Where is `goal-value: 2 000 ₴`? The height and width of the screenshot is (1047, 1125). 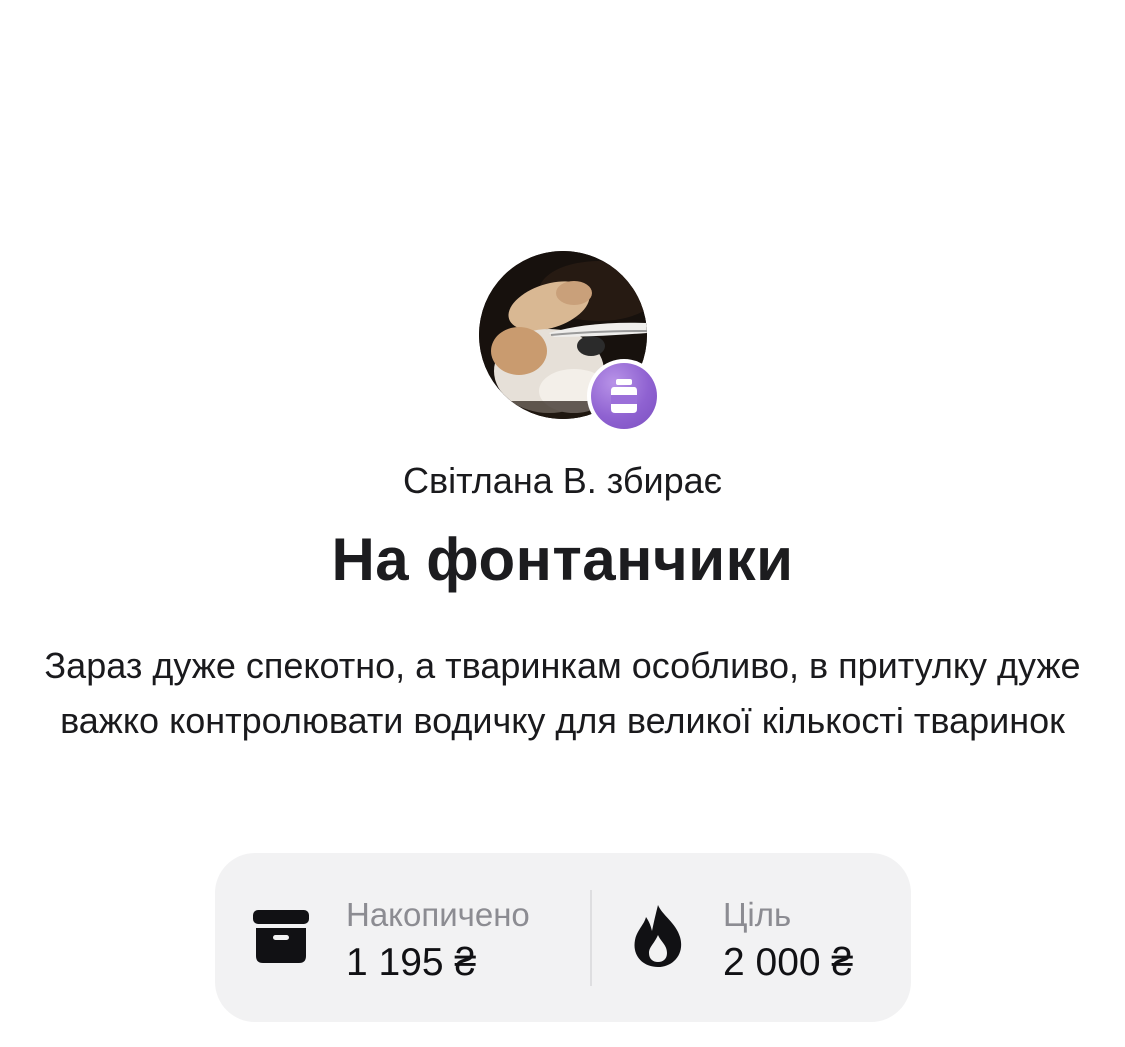 goal-value: 2 000 ₴ is located at coordinates (788, 962).